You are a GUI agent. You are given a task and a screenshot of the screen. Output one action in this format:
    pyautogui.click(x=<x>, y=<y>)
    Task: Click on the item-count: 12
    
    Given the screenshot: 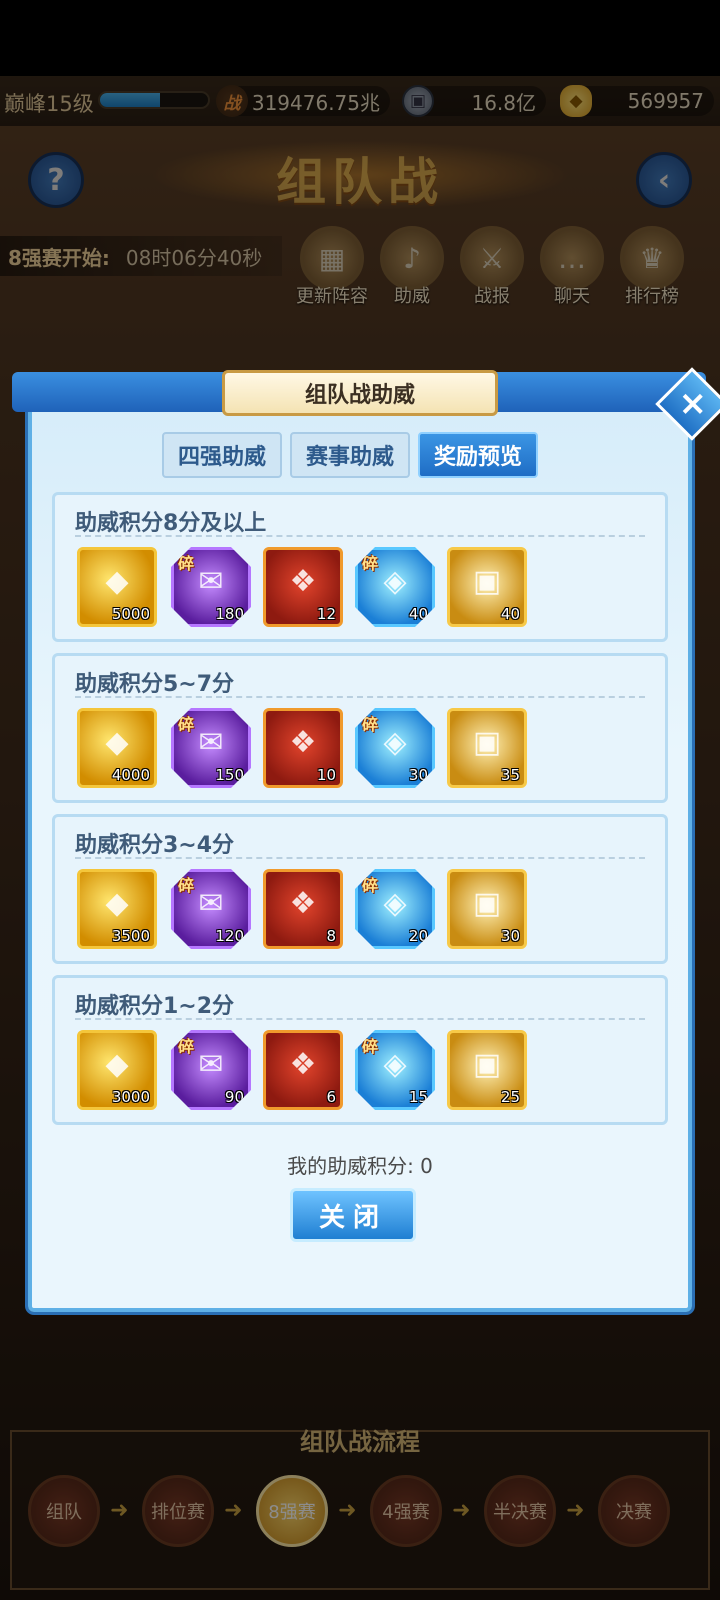 What is the action you would take?
    pyautogui.click(x=326, y=614)
    